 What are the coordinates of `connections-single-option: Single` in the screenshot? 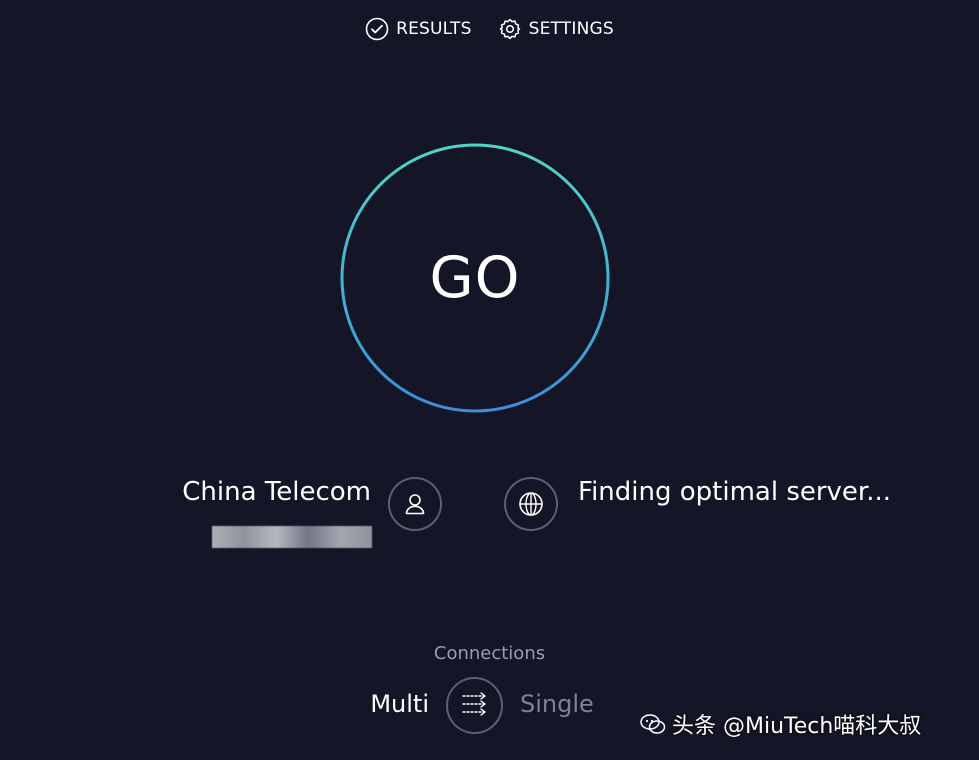 It's located at (557, 704).